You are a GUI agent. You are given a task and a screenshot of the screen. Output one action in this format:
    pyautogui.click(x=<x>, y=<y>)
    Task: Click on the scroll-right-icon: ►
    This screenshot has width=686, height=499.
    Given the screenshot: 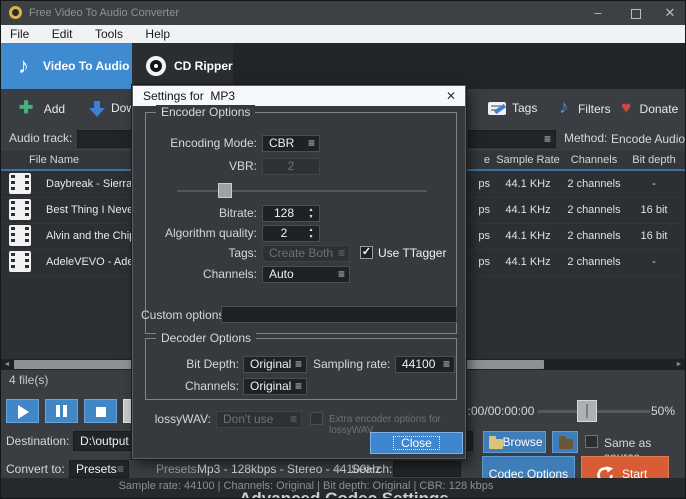 What is the action you would take?
    pyautogui.click(x=679, y=364)
    